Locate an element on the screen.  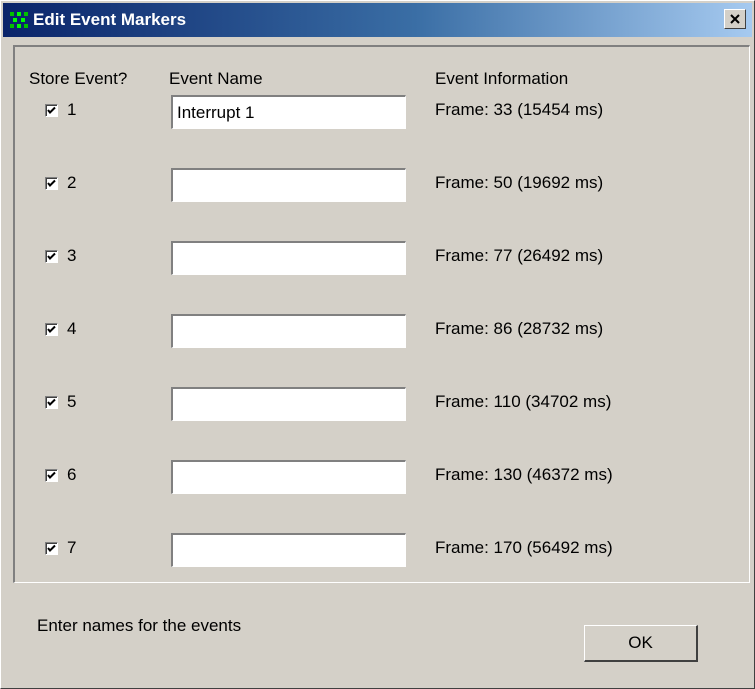
event-number: 5 is located at coordinates (72, 401).